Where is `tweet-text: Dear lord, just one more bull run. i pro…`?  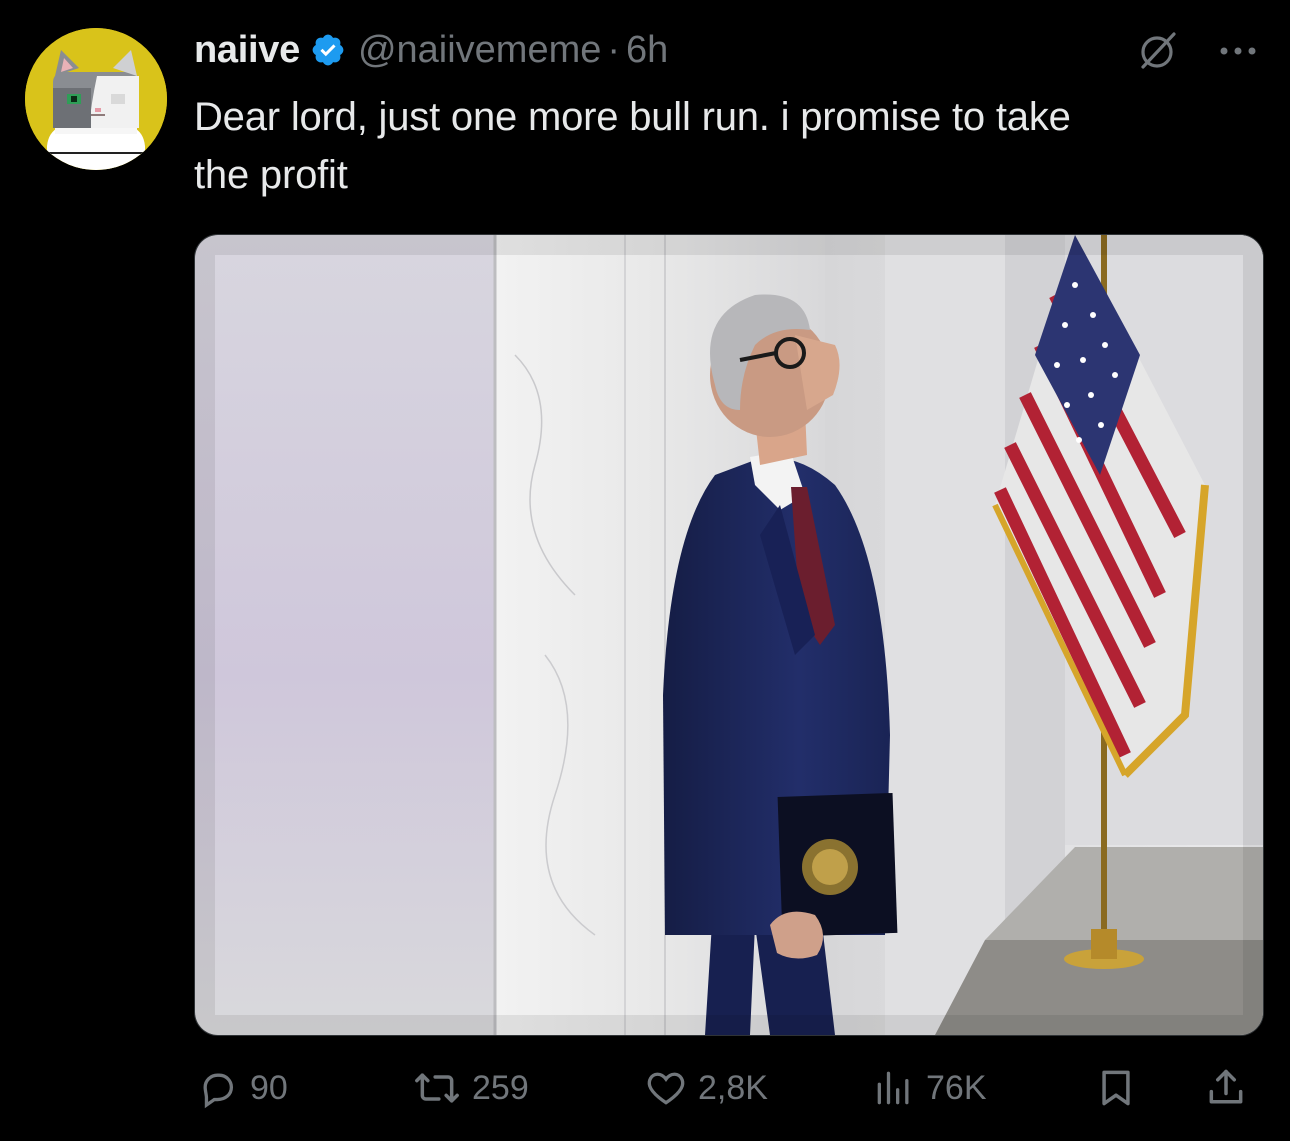
tweet-text: Dear lord, just one more bull run. i pro… is located at coordinates (731, 146).